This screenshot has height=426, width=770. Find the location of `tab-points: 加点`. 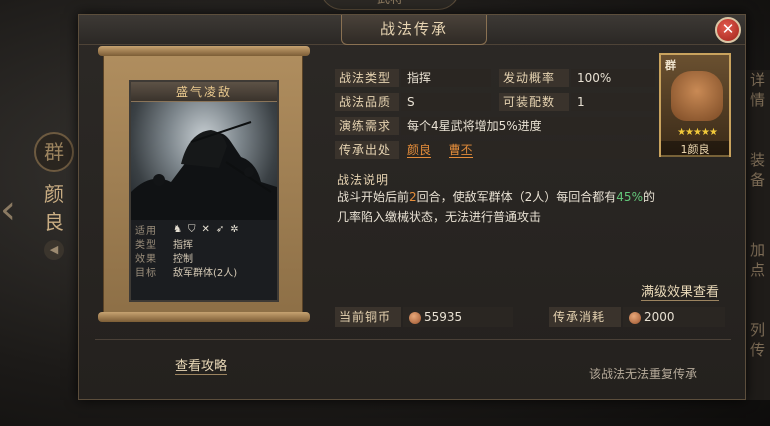

tab-points: 加点 is located at coordinates (759, 260).